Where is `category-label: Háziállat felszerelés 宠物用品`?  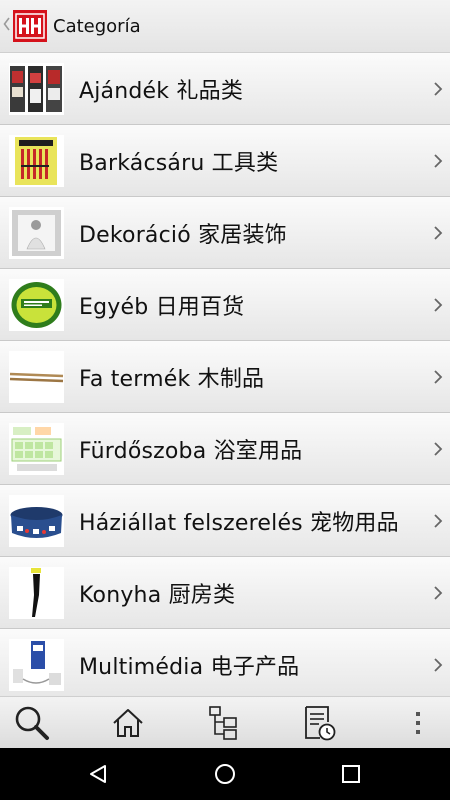
category-label: Háziállat felszerelés 宠物用品 is located at coordinates (239, 523).